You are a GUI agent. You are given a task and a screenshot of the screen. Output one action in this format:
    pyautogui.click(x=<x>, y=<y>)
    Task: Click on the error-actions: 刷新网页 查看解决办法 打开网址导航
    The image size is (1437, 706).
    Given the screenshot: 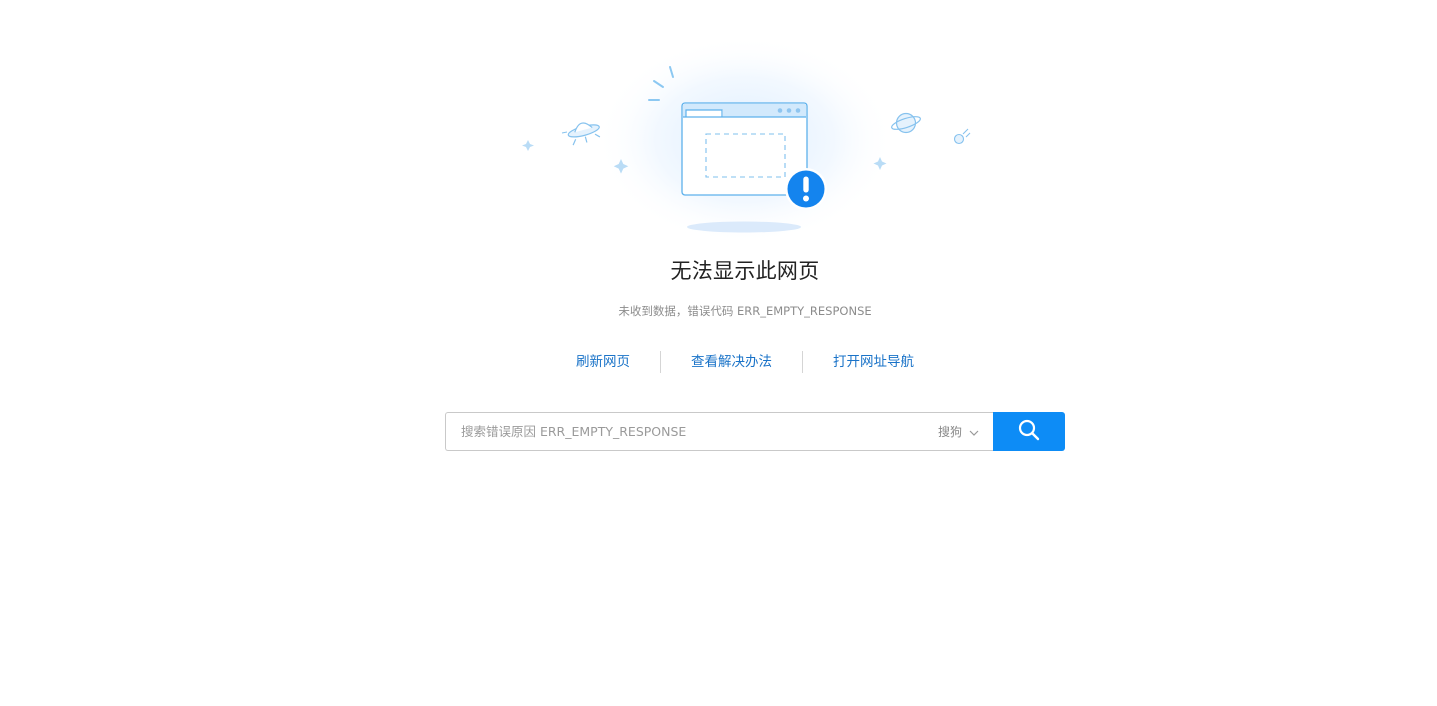 What is the action you would take?
    pyautogui.click(x=718, y=362)
    